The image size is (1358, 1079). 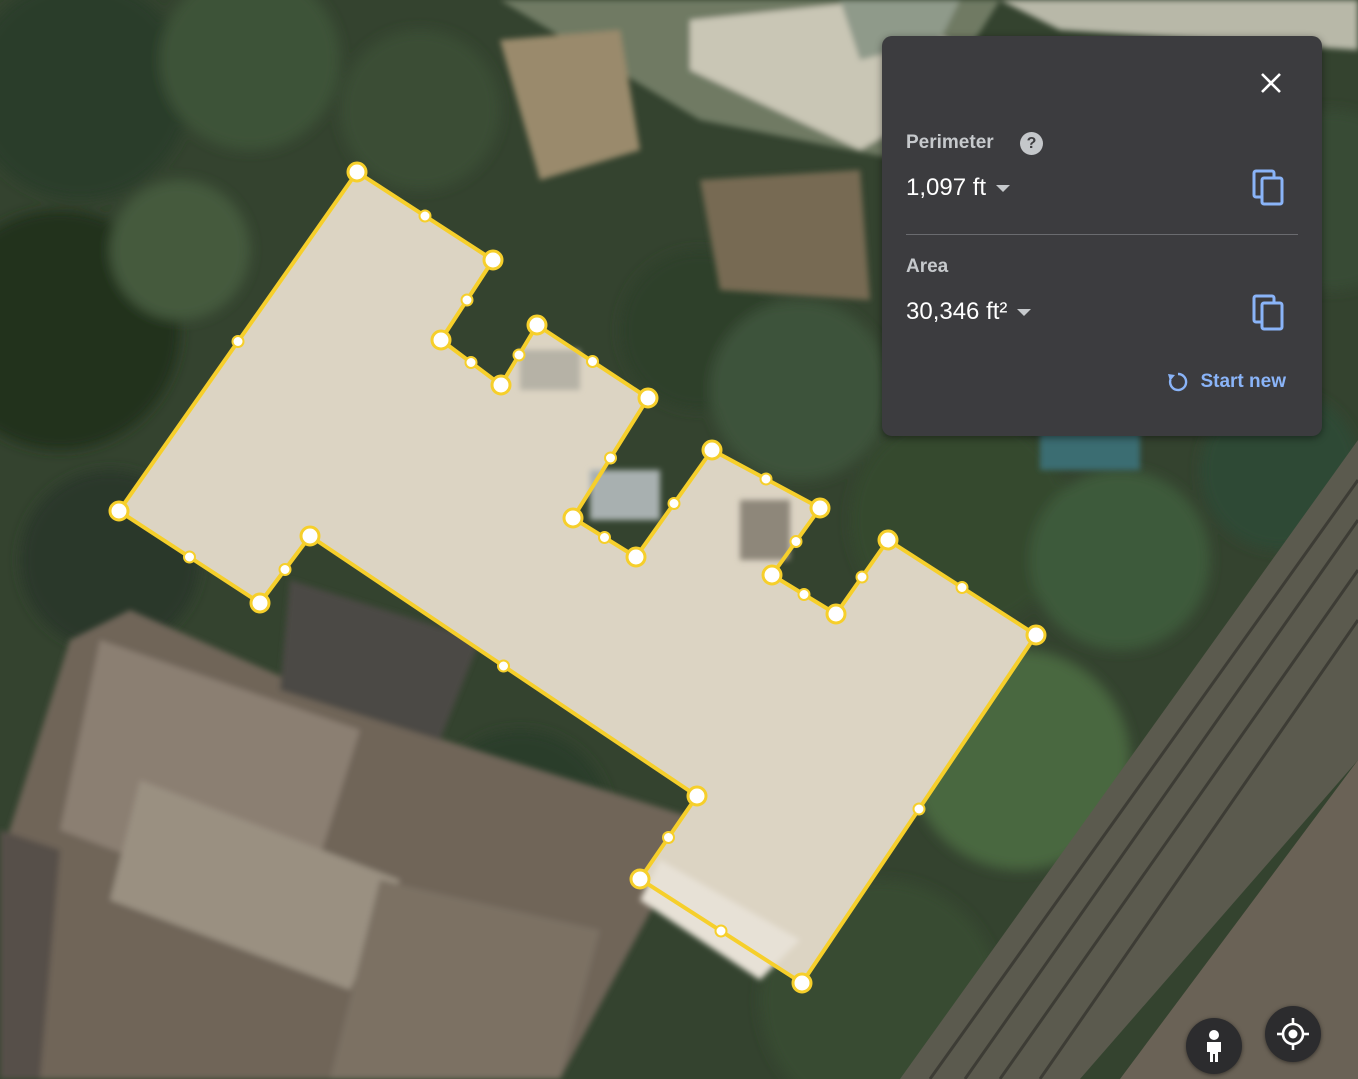 I want to click on perimeter-value: 1,097 ft, so click(x=946, y=187).